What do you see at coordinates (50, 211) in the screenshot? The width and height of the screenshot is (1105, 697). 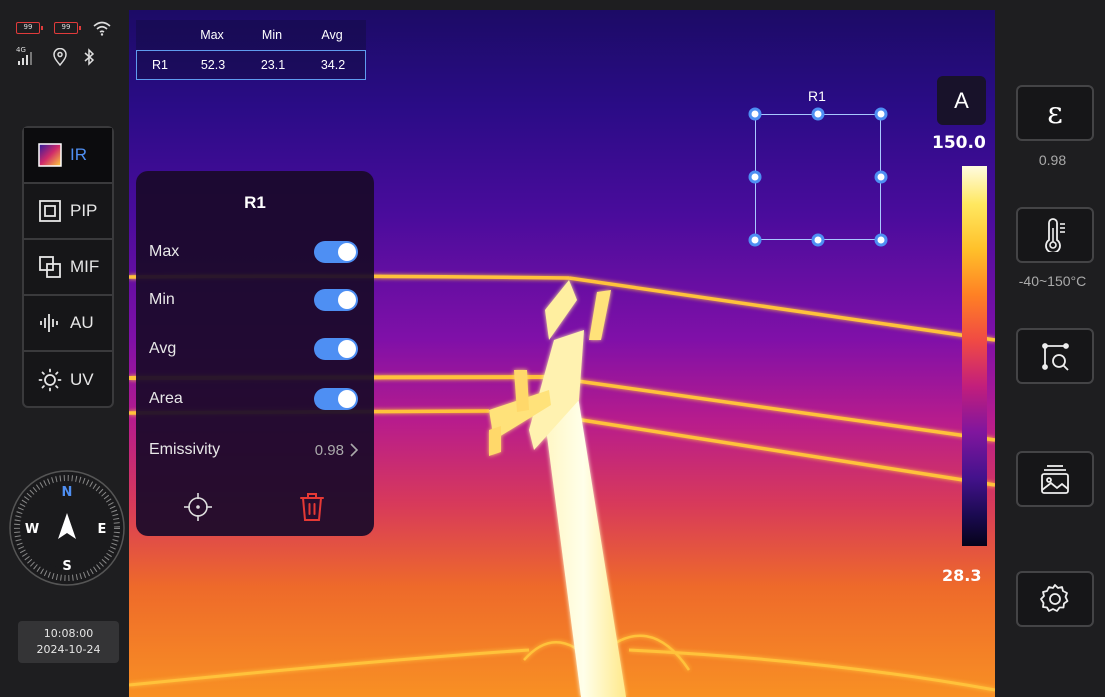 I see `picture-in-picture-icon` at bounding box center [50, 211].